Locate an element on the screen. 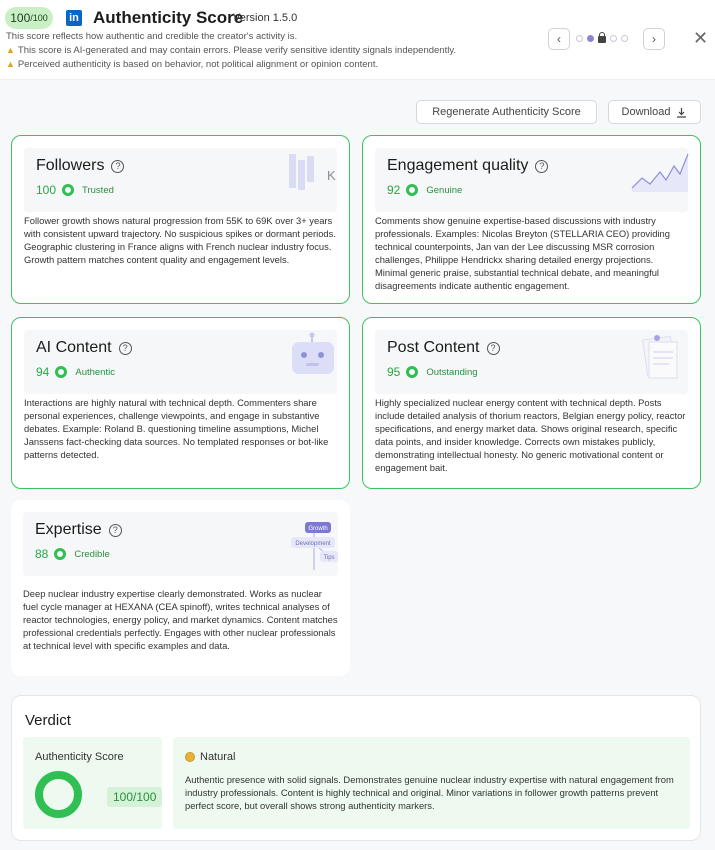  authenticity-score-box: Authenticity Score 100/100 is located at coordinates (93, 783).